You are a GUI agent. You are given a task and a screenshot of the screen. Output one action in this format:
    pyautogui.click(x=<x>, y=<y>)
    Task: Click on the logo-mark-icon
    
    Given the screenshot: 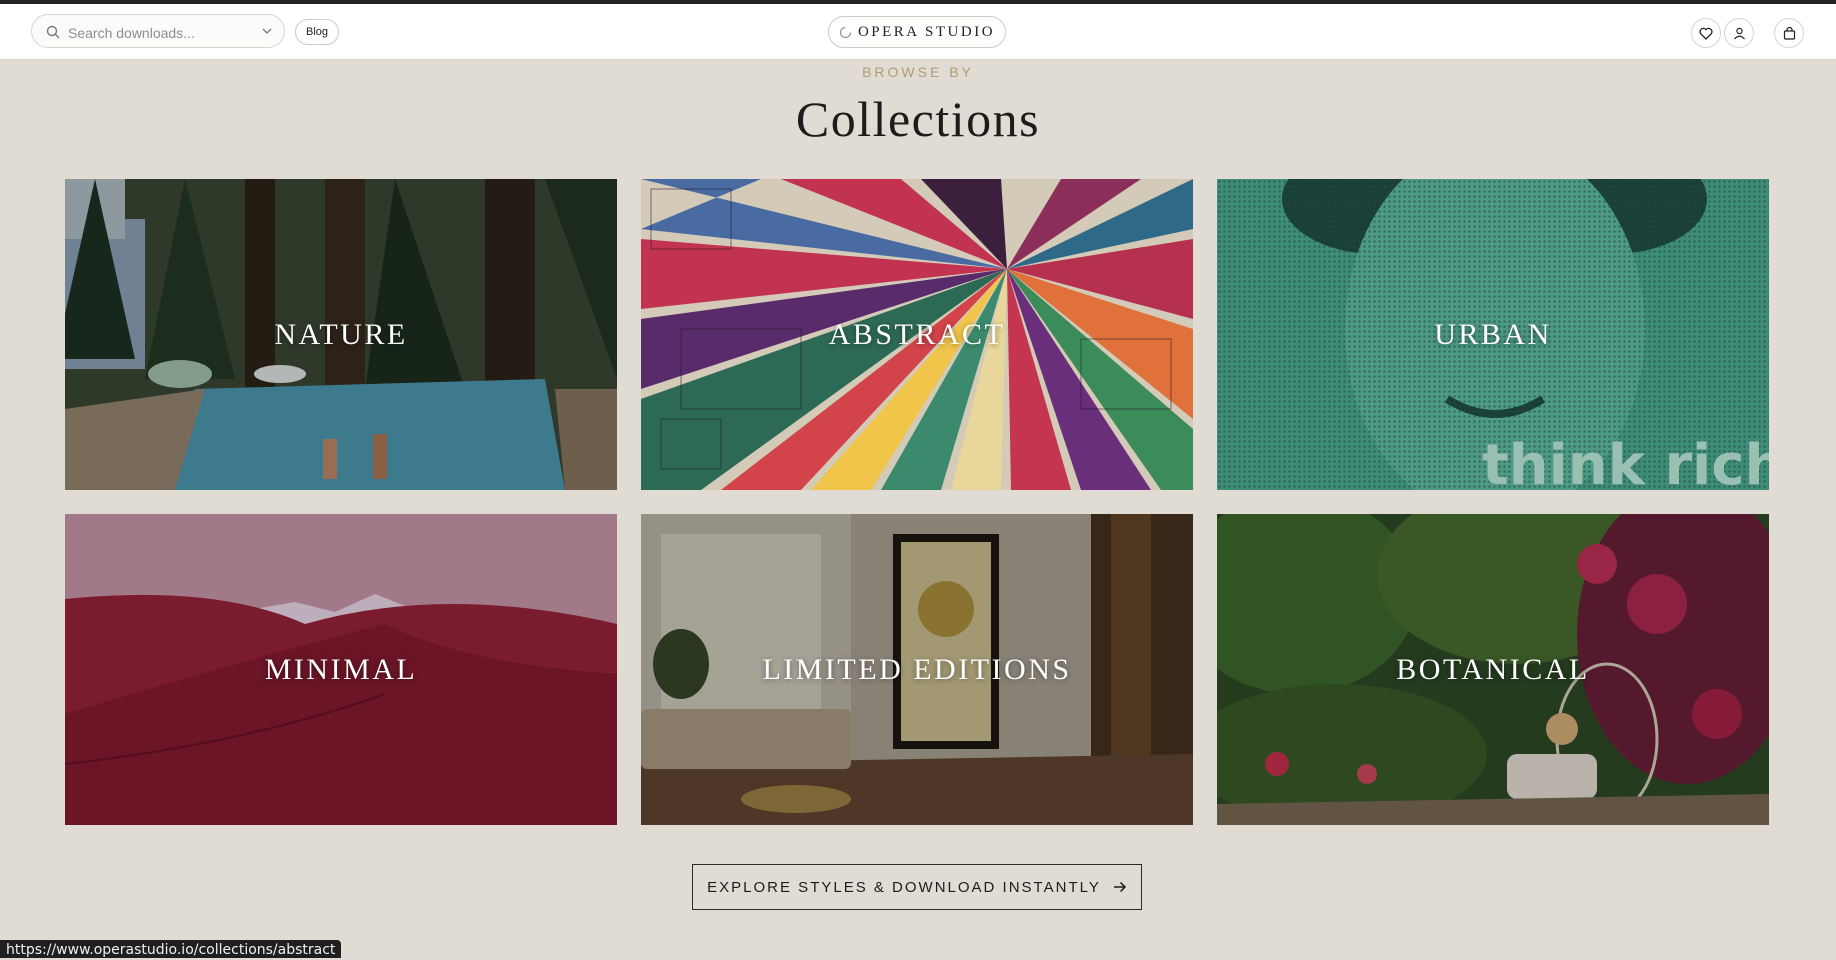 What is the action you would take?
    pyautogui.click(x=845, y=32)
    